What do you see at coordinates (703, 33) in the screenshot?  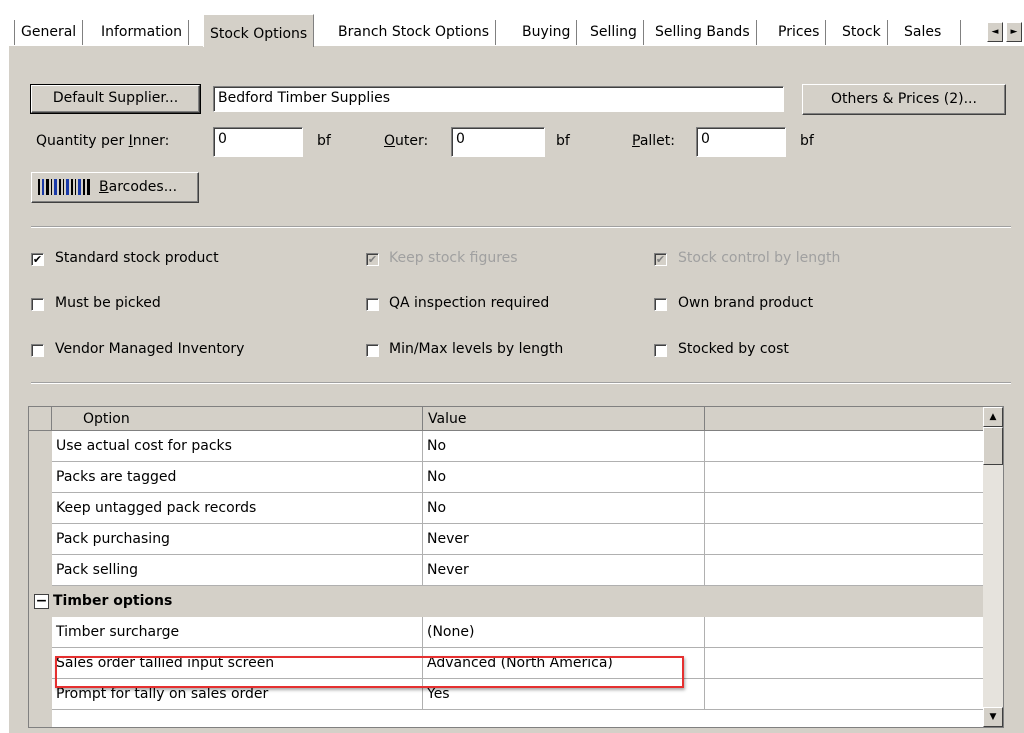 I see `tab-selling-bands: Selling Bands` at bounding box center [703, 33].